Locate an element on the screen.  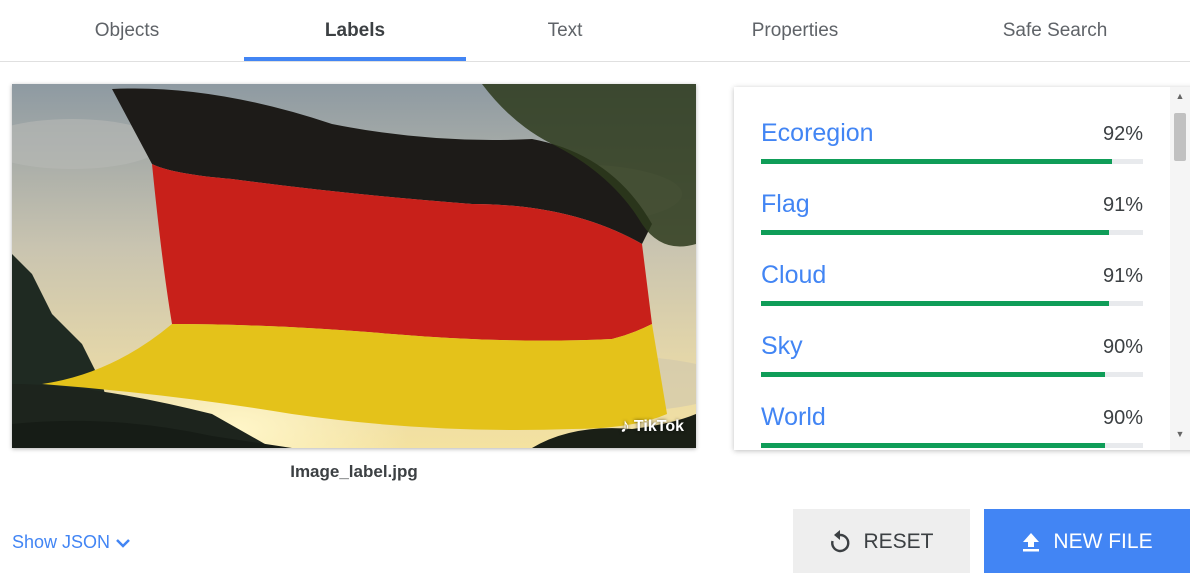
show-json-label: Show JSON is located at coordinates (61, 542).